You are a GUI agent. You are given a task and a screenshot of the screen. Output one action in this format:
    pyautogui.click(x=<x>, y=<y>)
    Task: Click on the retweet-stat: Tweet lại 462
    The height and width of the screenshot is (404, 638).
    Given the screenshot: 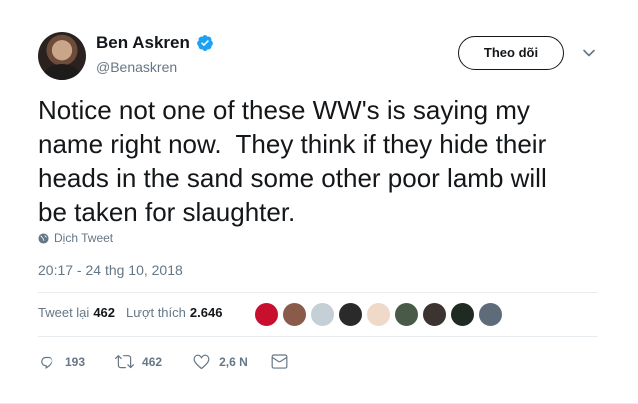 What is the action you would take?
    pyautogui.click(x=76, y=312)
    